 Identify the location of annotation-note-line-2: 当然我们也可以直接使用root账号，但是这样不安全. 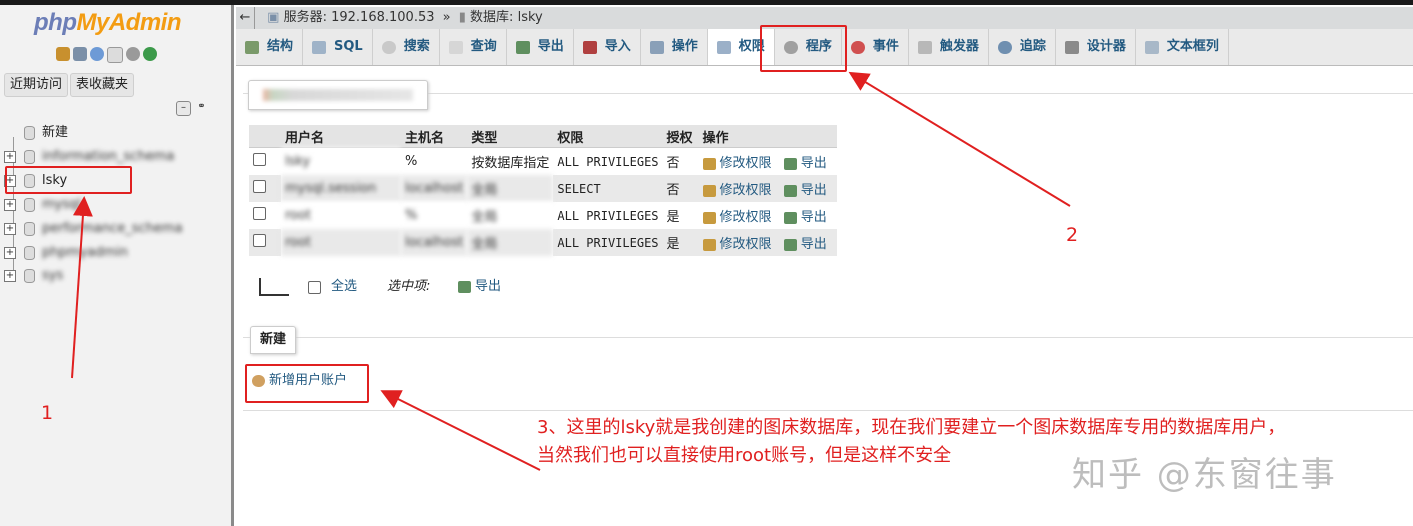
(744, 455).